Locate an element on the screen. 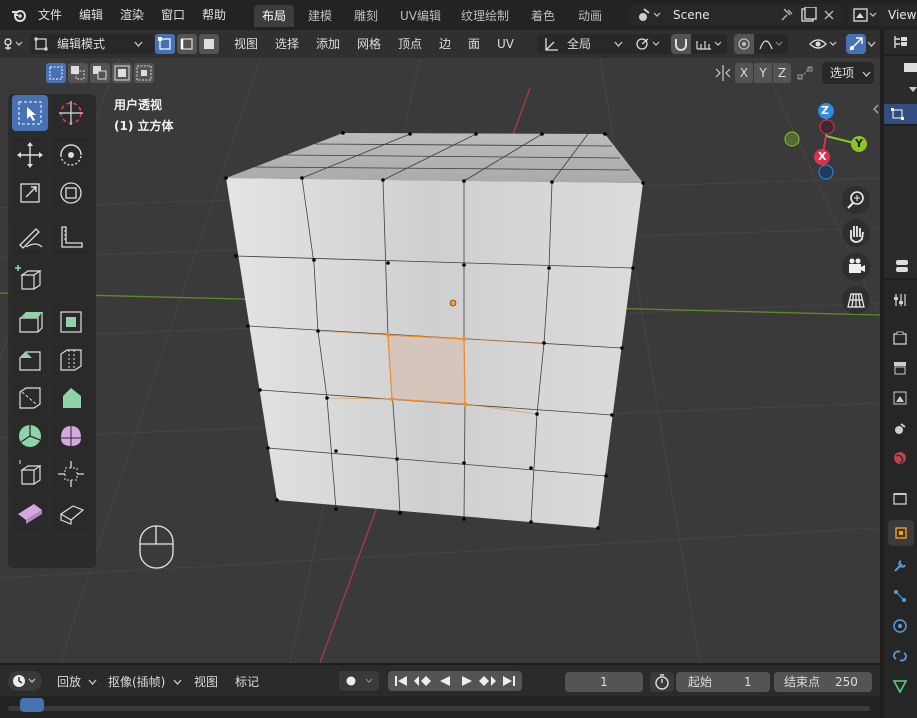  playhead is located at coordinates (32, 705).